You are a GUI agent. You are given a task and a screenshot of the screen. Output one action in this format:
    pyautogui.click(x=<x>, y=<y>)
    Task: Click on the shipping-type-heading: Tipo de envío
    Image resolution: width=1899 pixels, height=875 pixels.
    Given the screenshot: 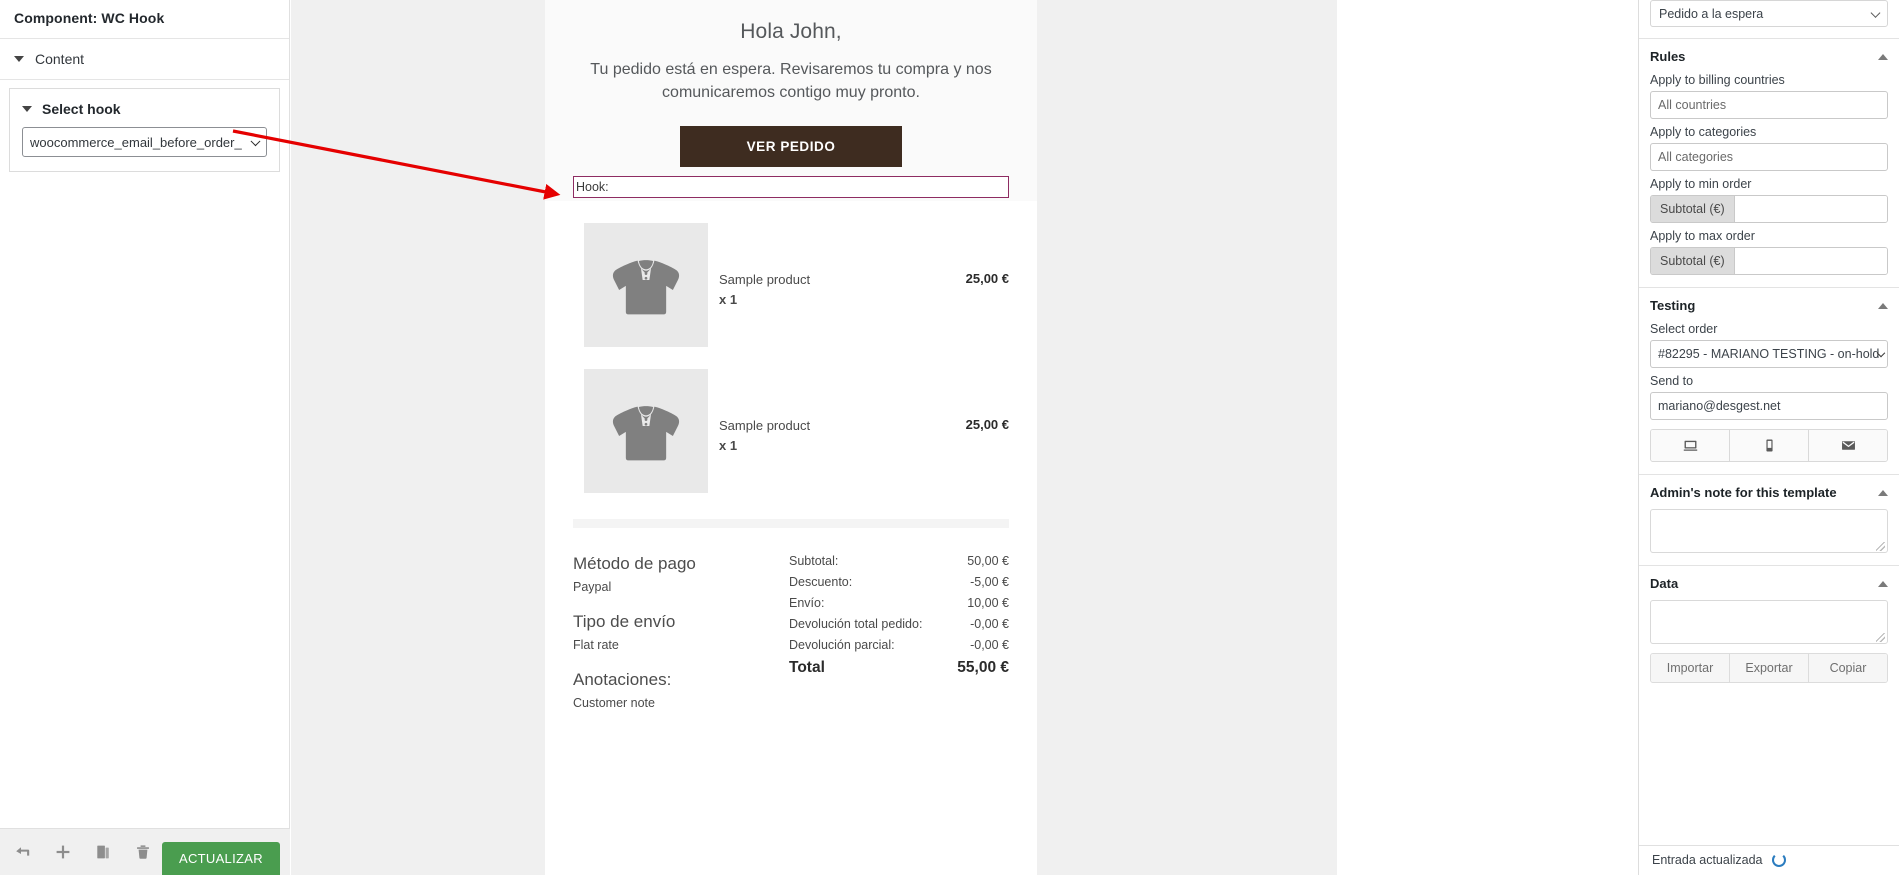 What is the action you would take?
    pyautogui.click(x=624, y=621)
    